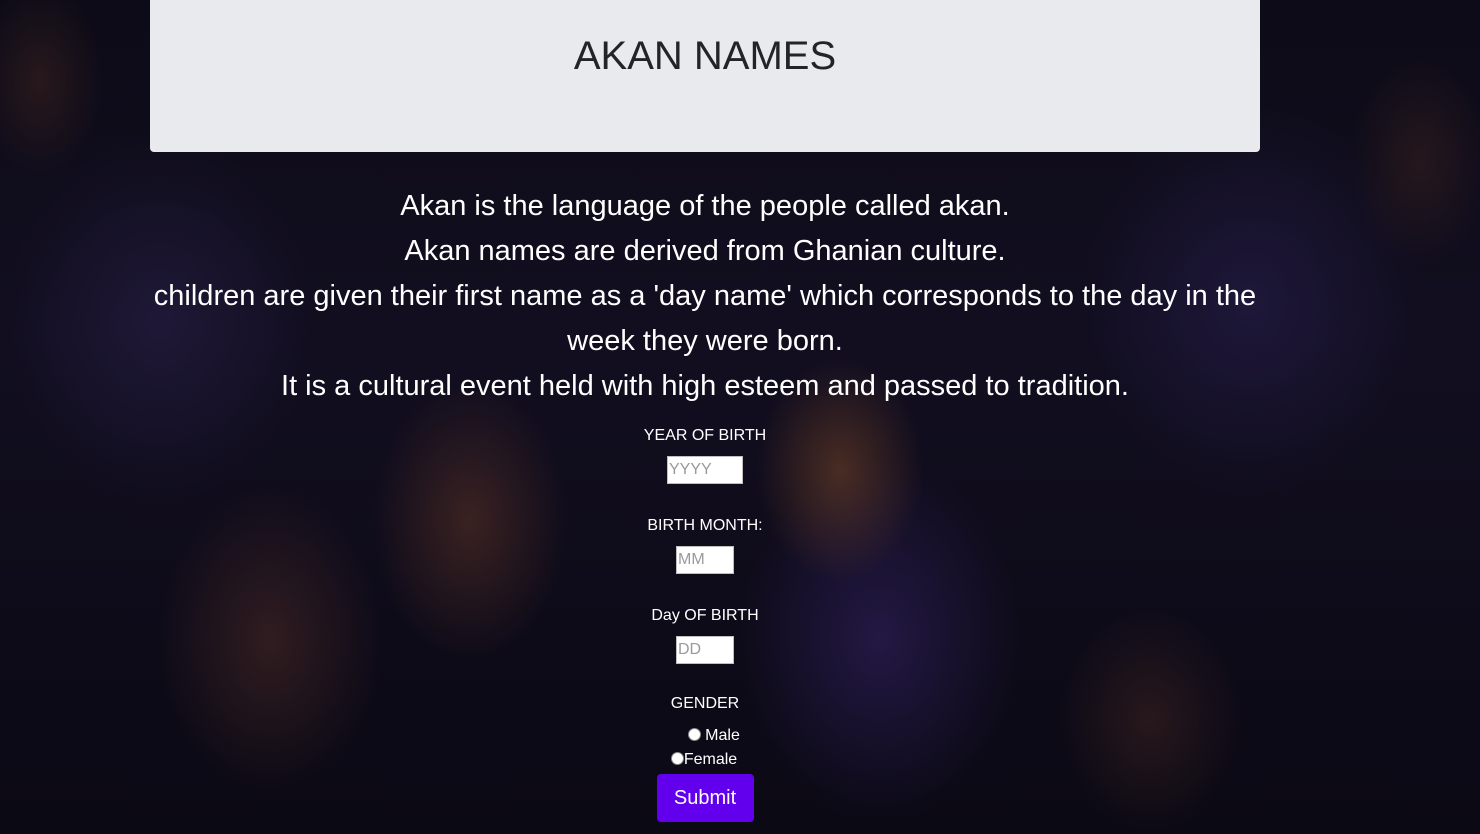 This screenshot has height=834, width=1480. I want to click on gender-option-female: Female, so click(705, 760).